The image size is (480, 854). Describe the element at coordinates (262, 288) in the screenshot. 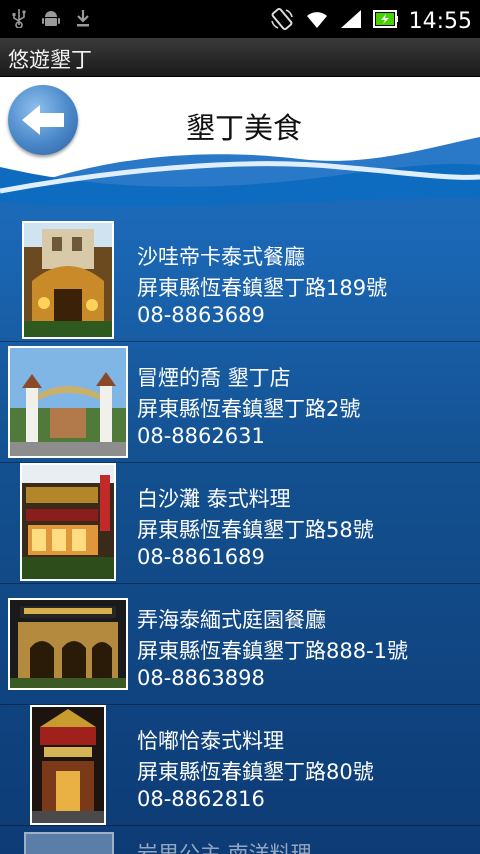

I see `restaurant-address: 屏東縣恆春鎮墾丁路189號` at that location.